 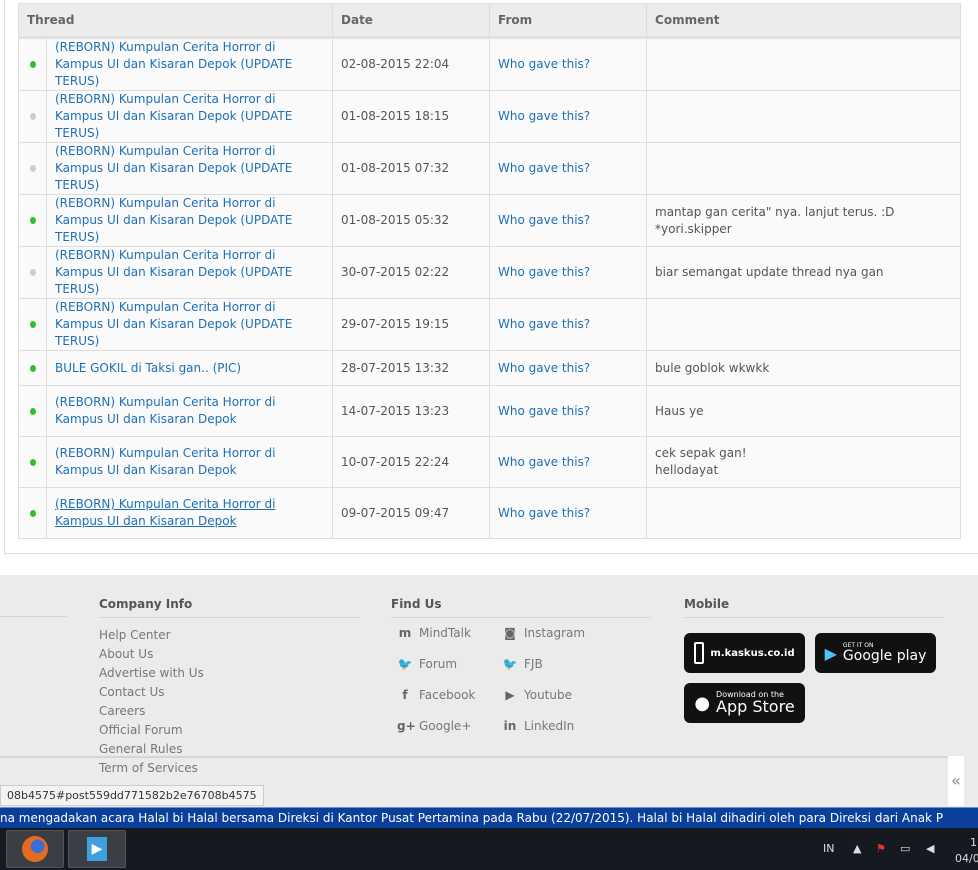 What do you see at coordinates (229, 711) in the screenshot?
I see `footer-link: Careers` at bounding box center [229, 711].